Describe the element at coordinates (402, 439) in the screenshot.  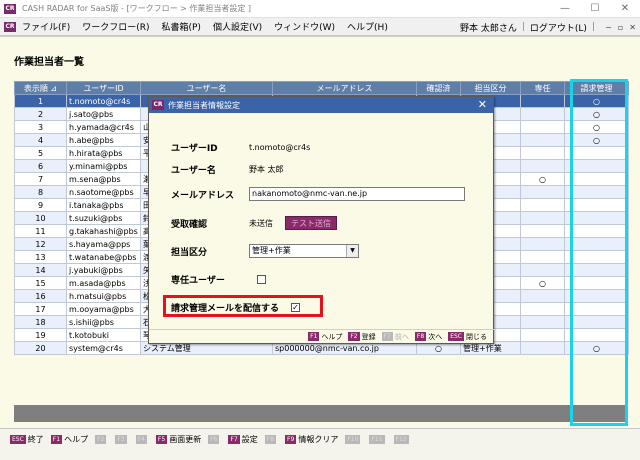
I see `status-key-f12: F12` at that location.